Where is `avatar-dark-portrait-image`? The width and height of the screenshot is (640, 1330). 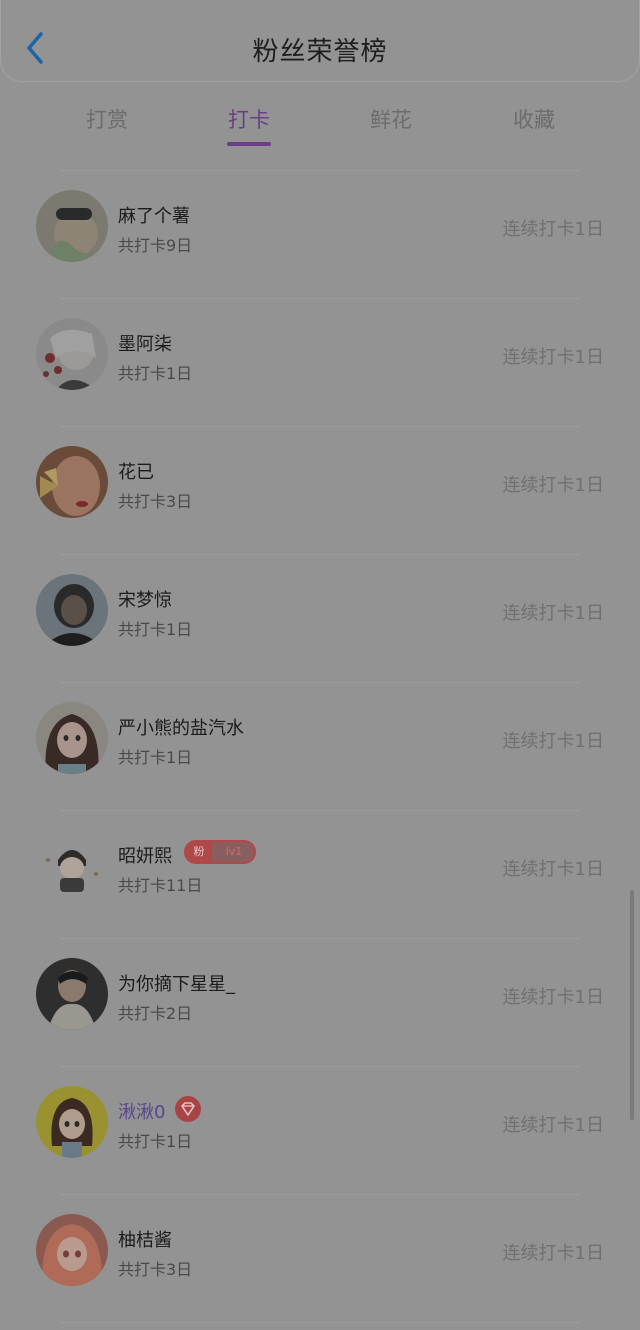
avatar-dark-portrait-image is located at coordinates (72, 610).